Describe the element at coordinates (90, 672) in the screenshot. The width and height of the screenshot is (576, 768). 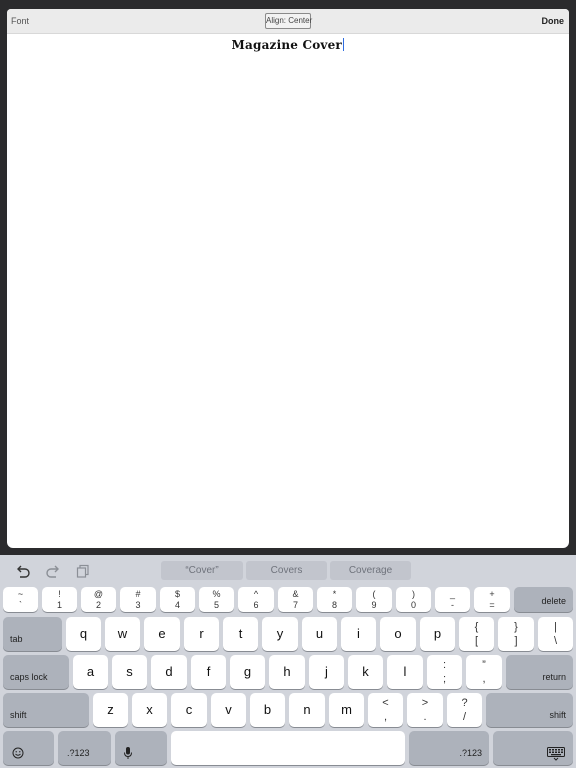
I see `key-a: a` at that location.